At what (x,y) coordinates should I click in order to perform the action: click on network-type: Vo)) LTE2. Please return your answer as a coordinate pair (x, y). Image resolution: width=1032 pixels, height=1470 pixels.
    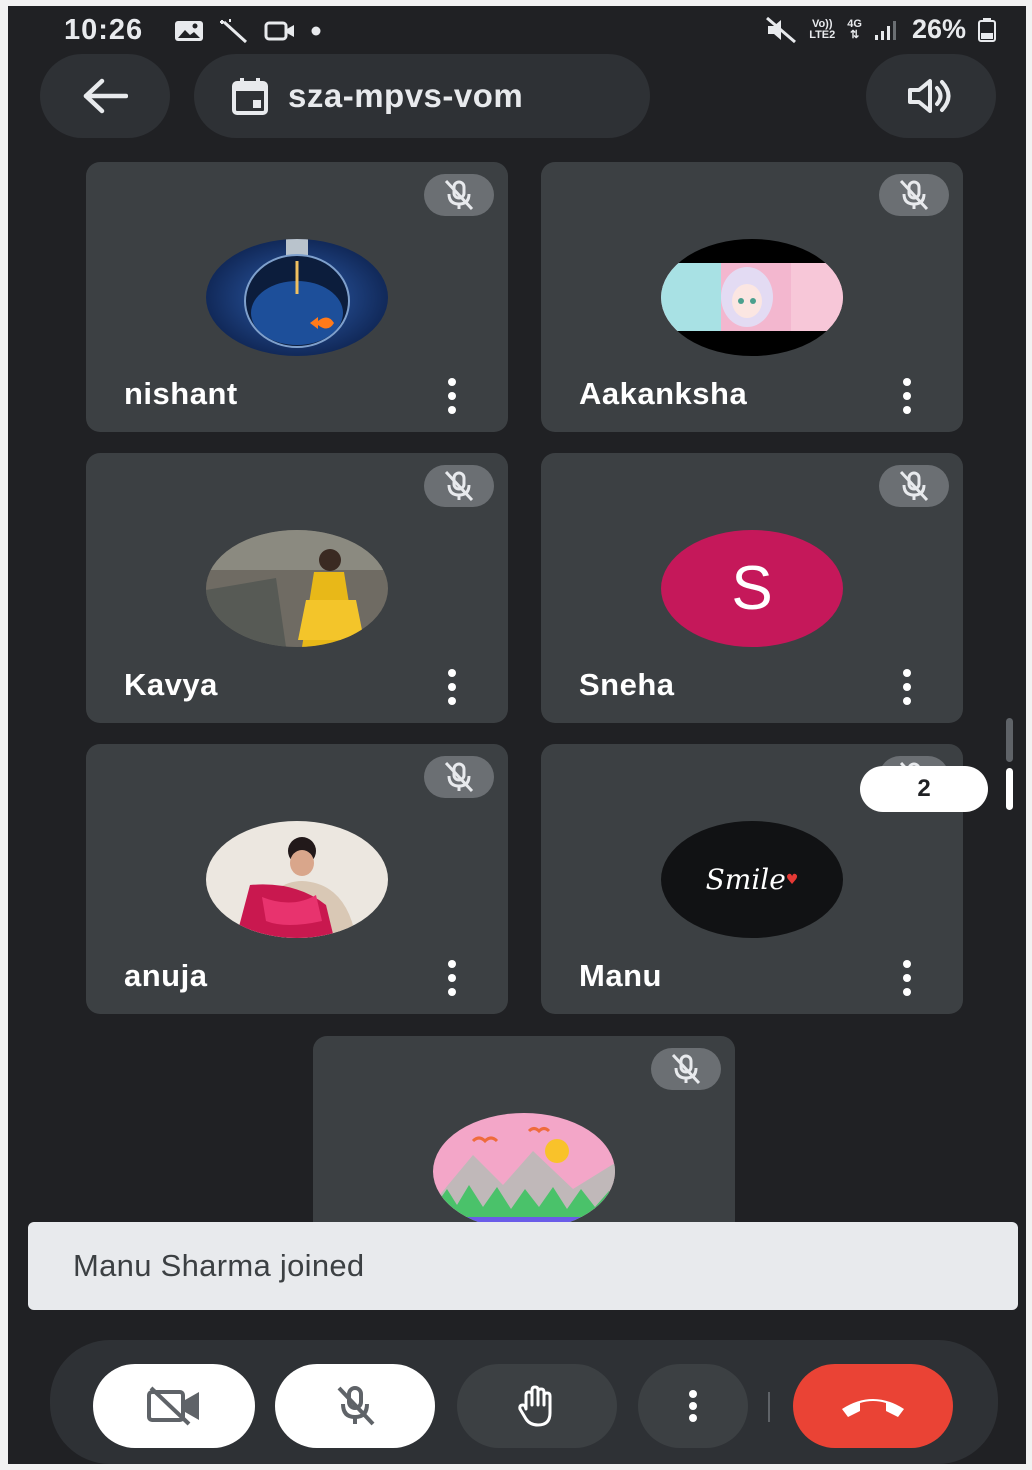
    Looking at the image, I should click on (822, 29).